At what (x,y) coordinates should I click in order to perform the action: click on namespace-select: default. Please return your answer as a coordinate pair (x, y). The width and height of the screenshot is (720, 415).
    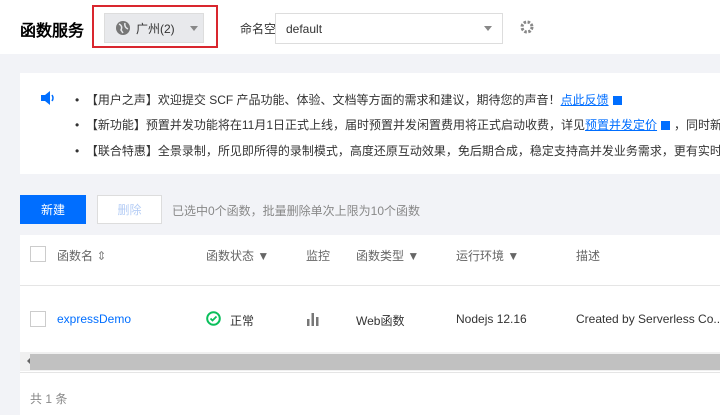
    Looking at the image, I should click on (389, 28).